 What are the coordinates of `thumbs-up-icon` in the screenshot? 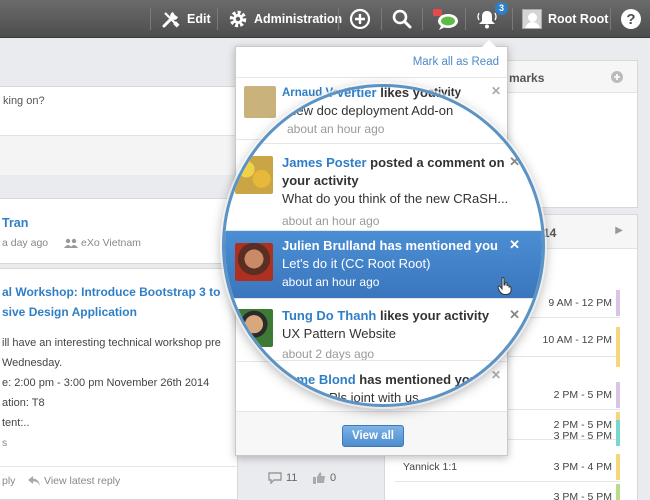 It's located at (319, 478).